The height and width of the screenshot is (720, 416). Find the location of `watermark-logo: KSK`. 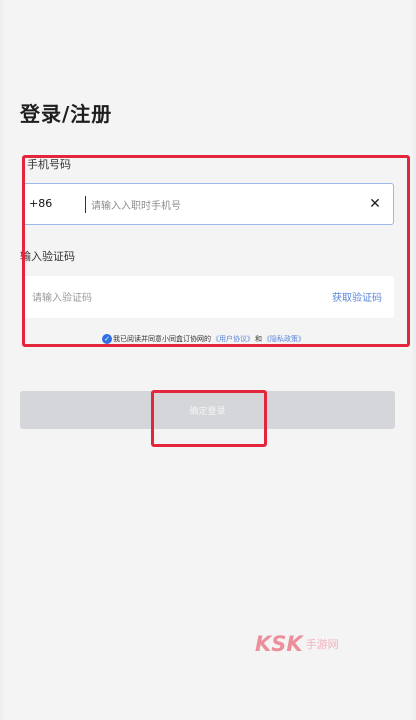

watermark-logo: KSK is located at coordinates (279, 644).